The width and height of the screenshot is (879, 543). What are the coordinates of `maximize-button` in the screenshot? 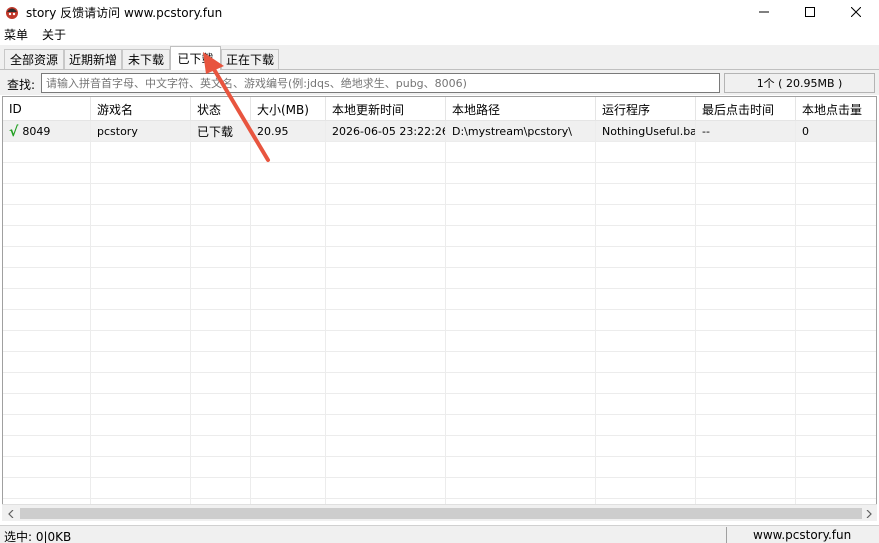 It's located at (810, 12).